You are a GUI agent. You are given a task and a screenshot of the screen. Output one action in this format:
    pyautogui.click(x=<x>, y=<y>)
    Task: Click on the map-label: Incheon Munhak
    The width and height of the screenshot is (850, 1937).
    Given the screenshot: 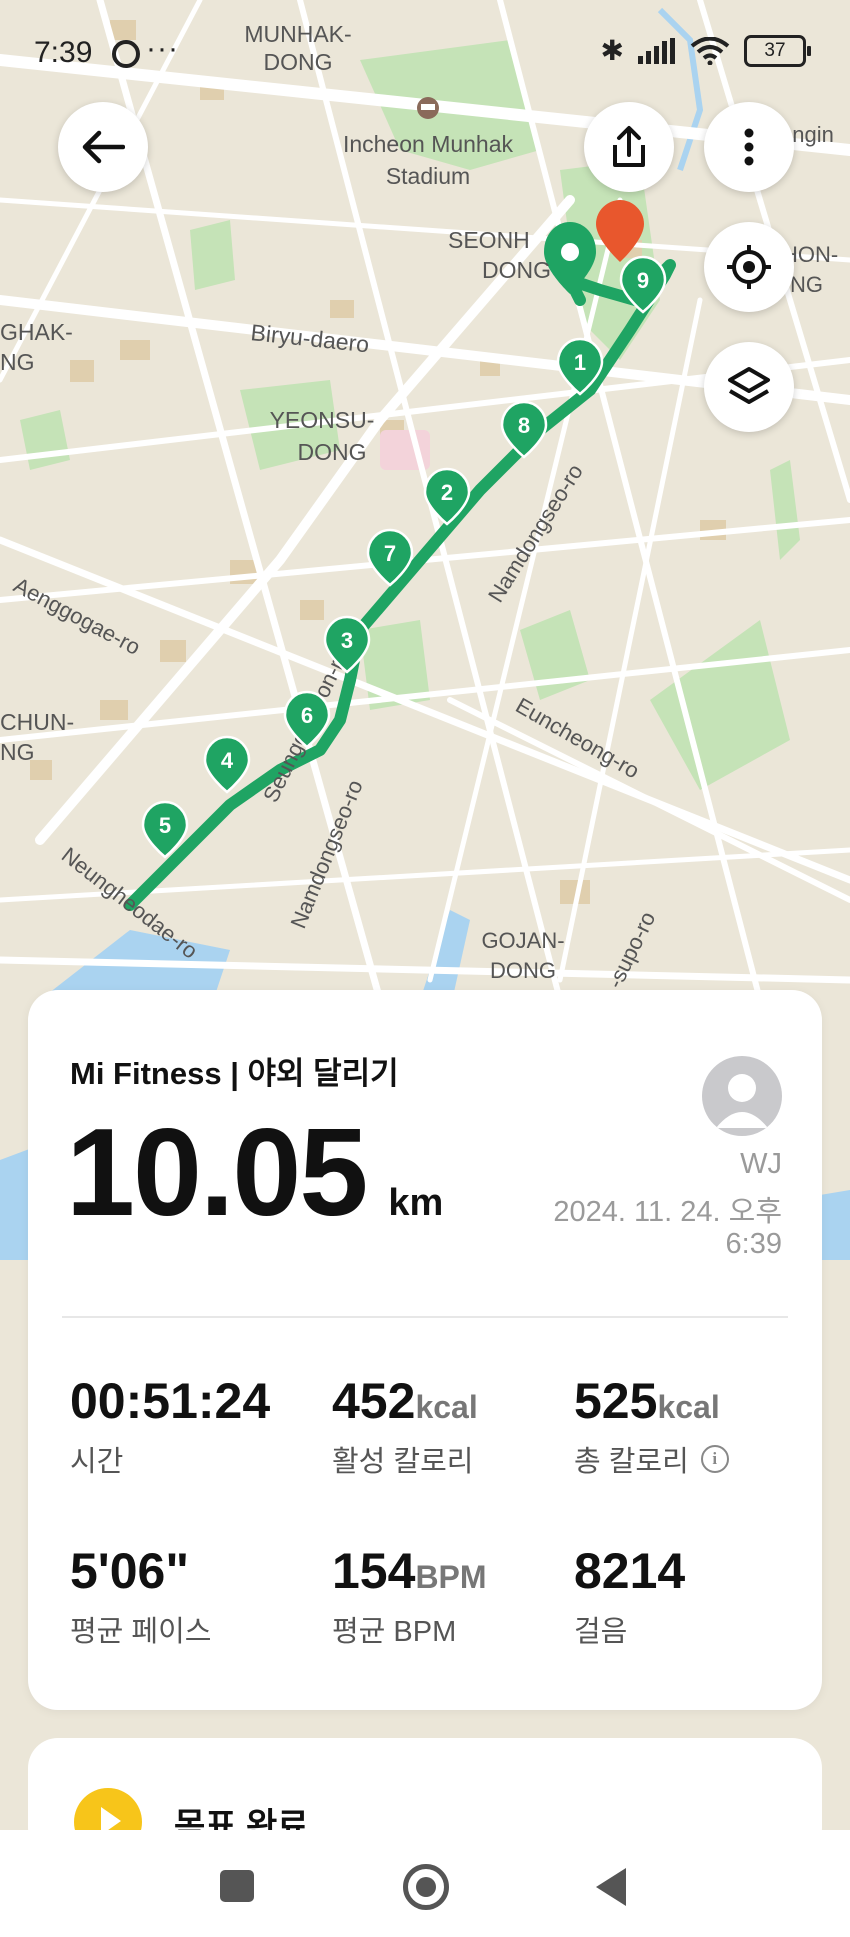 What is the action you would take?
    pyautogui.click(x=428, y=144)
    